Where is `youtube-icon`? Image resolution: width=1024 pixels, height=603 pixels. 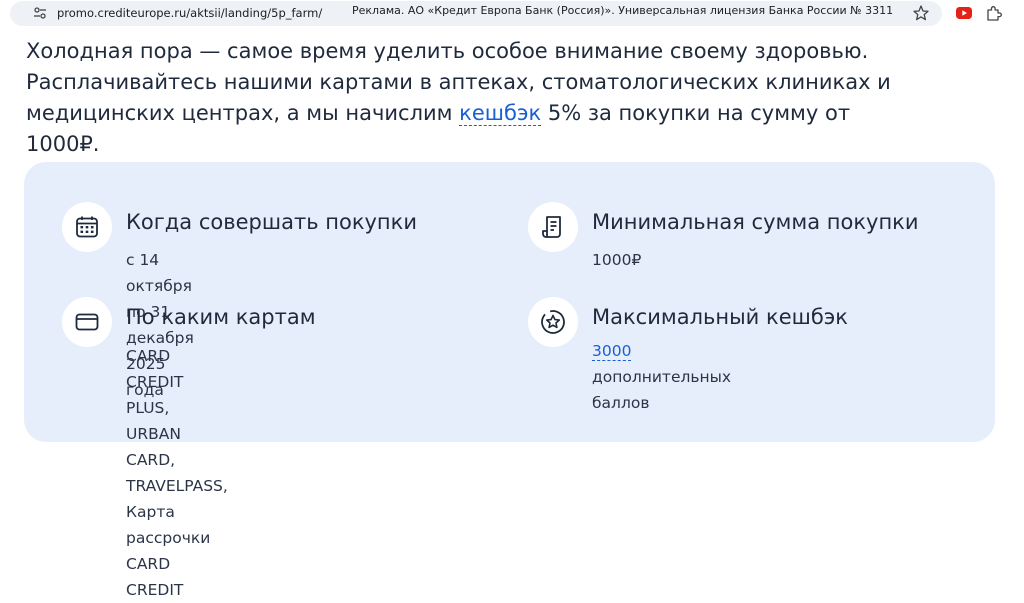 youtube-icon is located at coordinates (964, 13).